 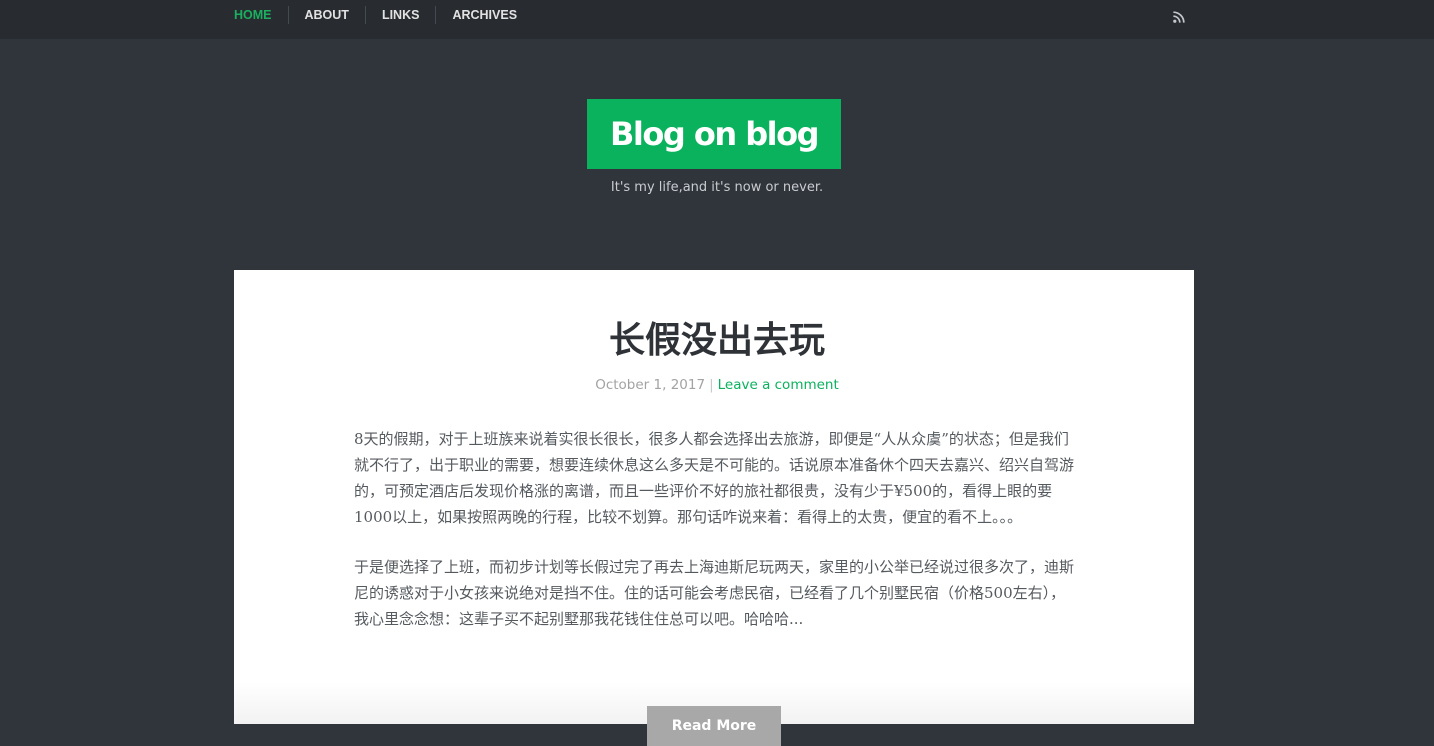 I want to click on post-meta: October 1, 2017 | Leave a comment, so click(x=717, y=385).